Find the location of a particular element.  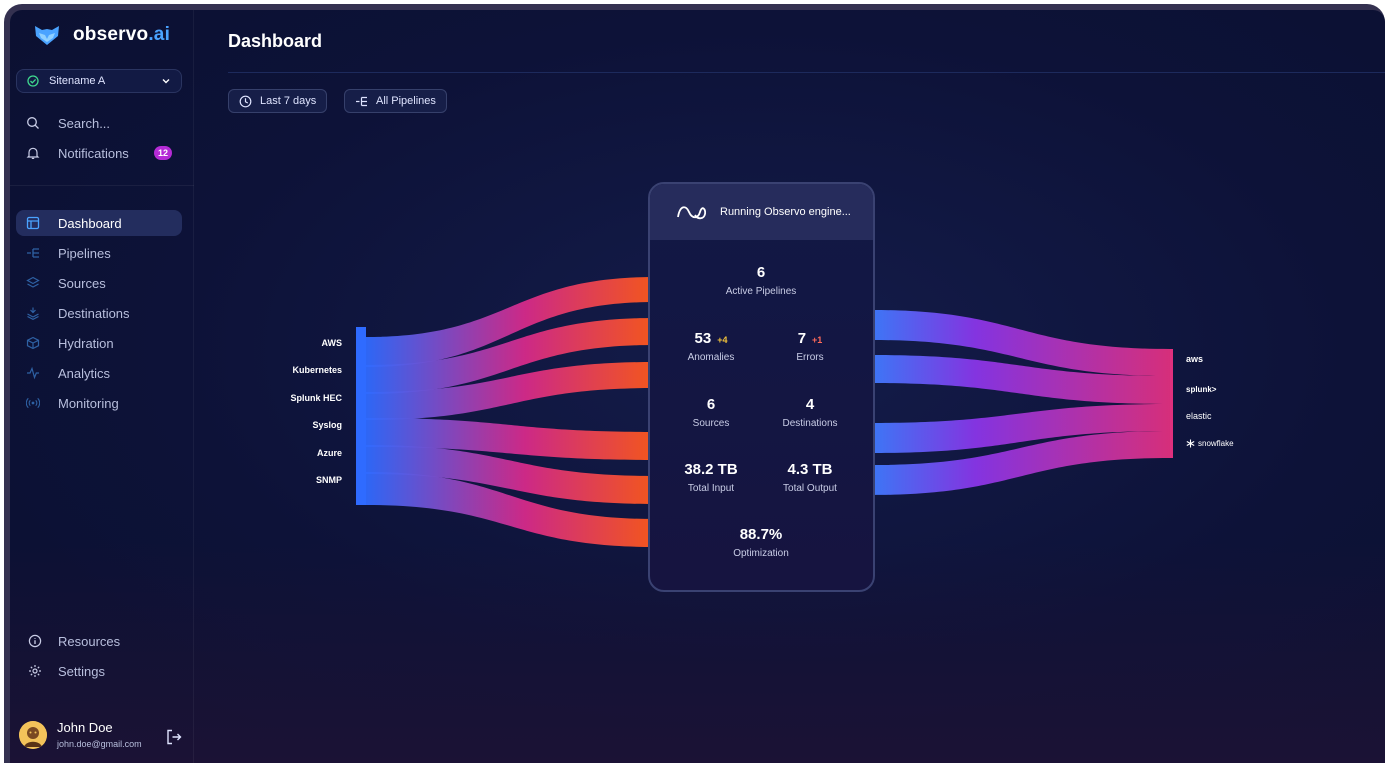

stat-value: 4 is located at coordinates (810, 404).